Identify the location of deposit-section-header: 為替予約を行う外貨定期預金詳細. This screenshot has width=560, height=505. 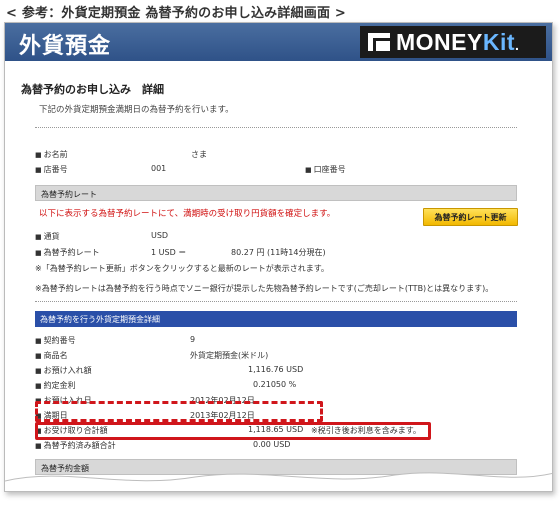
(276, 319).